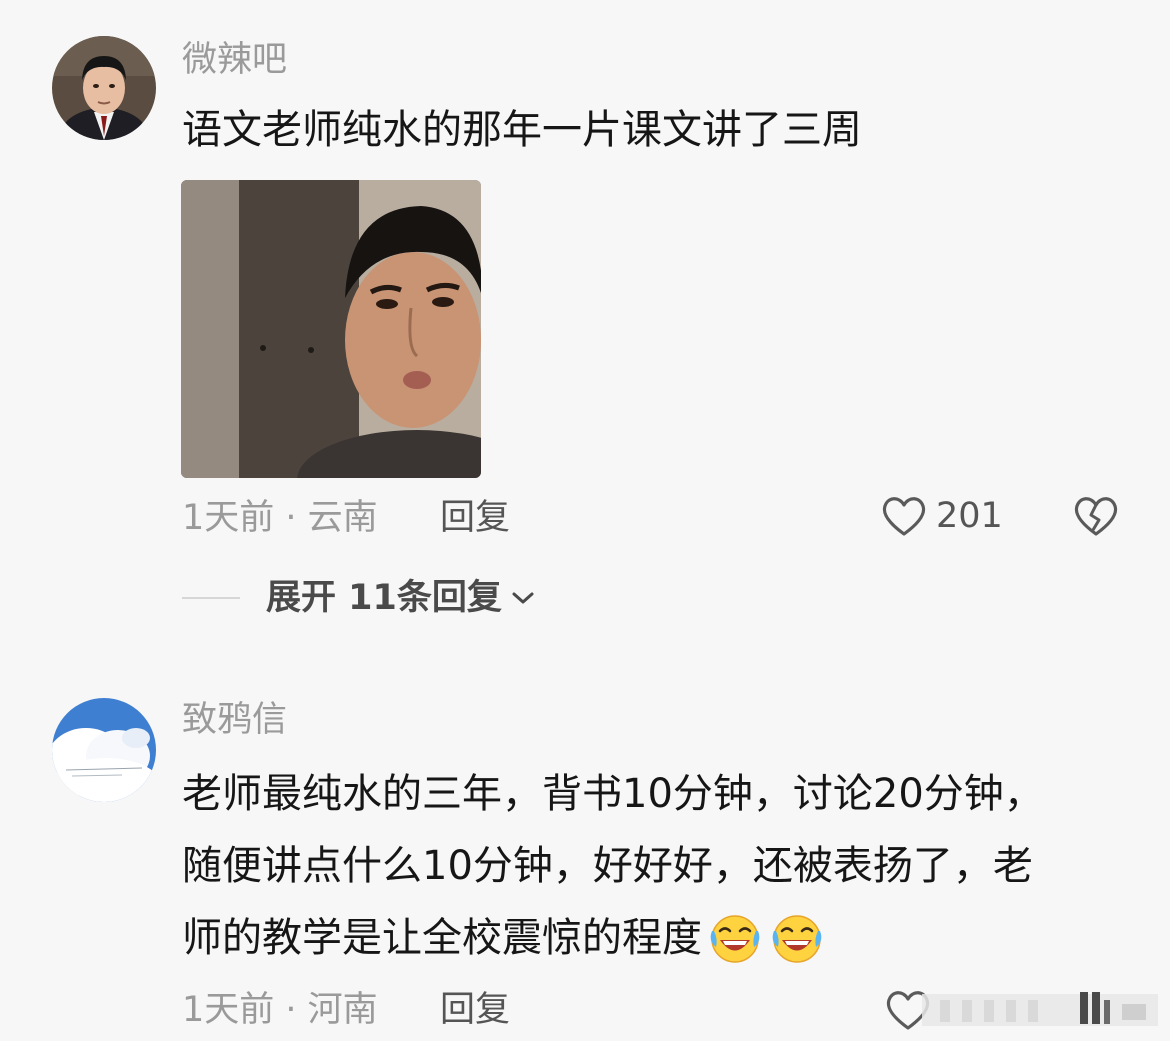 Image resolution: width=1170 pixels, height=1041 pixels. Describe the element at coordinates (904, 516) in the screenshot. I see `heart-outline-icon` at that location.